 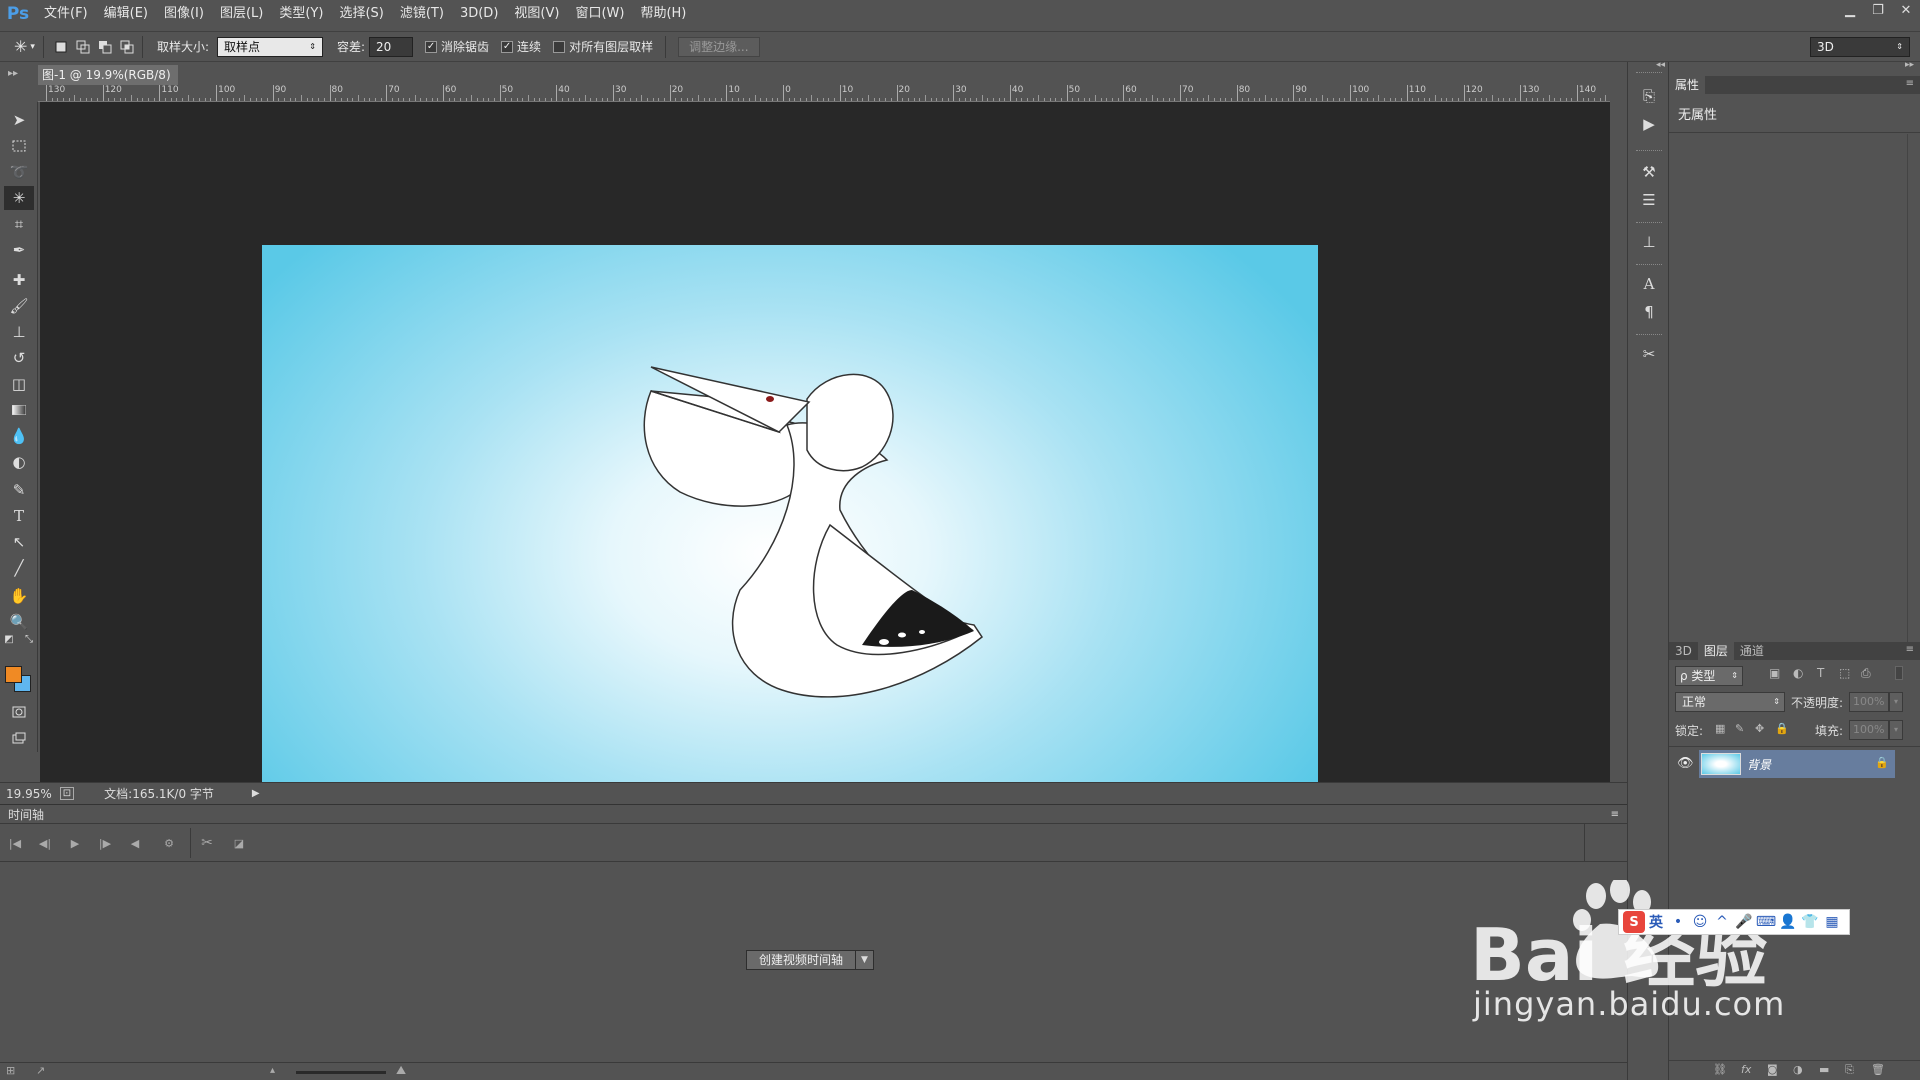 What do you see at coordinates (341, 1072) in the screenshot?
I see `zoom-slider` at bounding box center [341, 1072].